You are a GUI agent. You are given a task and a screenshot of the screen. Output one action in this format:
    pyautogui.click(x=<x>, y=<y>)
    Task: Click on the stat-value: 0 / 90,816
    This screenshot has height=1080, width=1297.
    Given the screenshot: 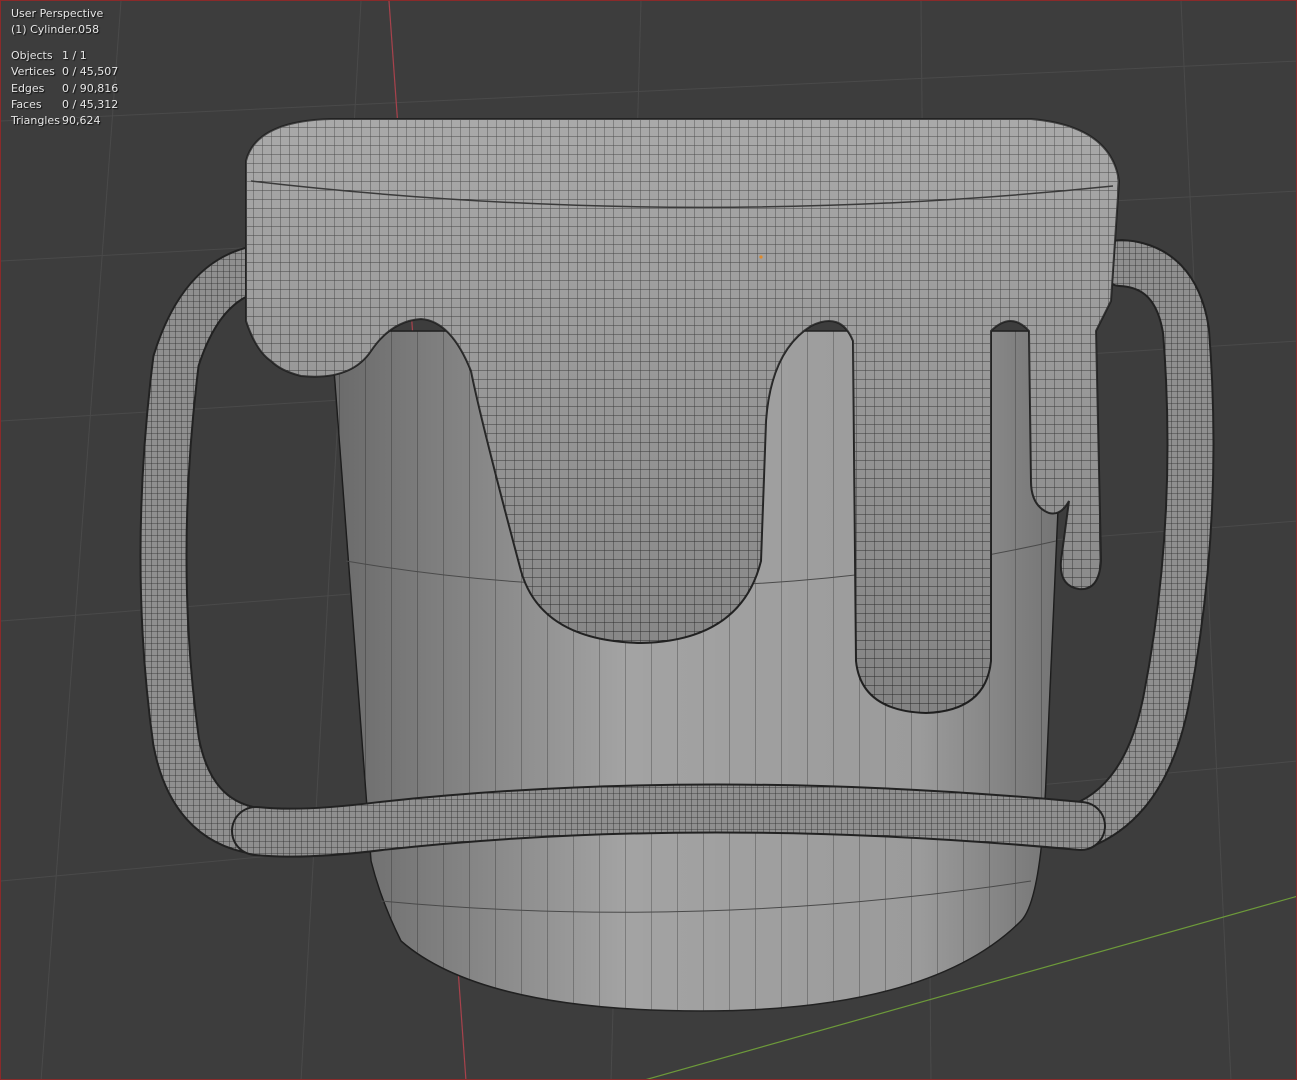 What is the action you would take?
    pyautogui.click(x=90, y=88)
    